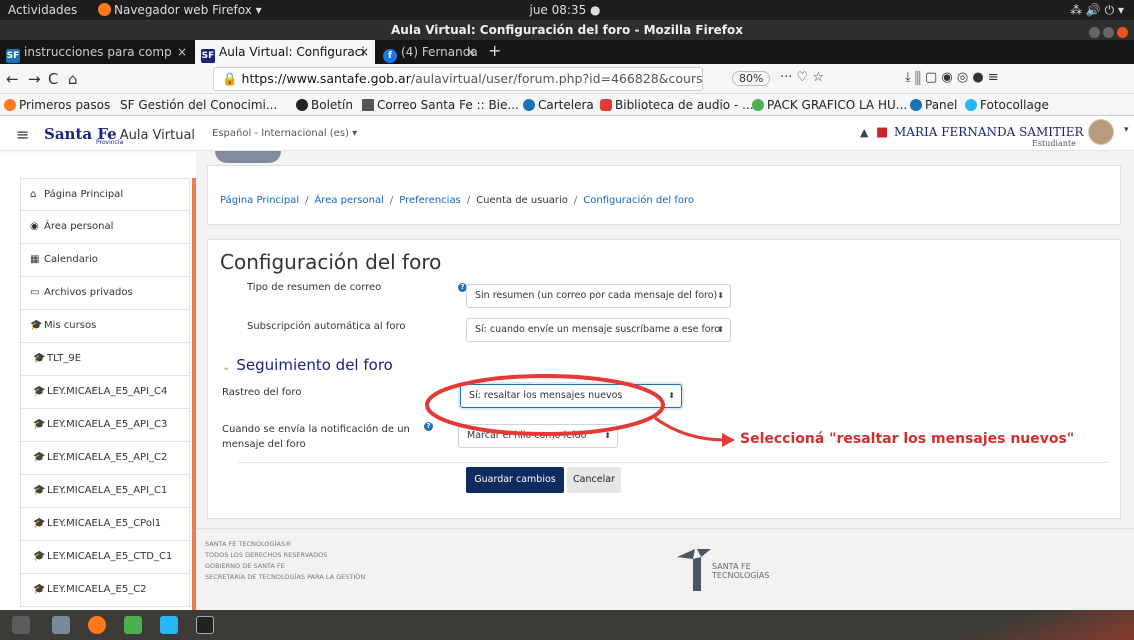 This screenshot has width=1134, height=640. What do you see at coordinates (594, 480) in the screenshot?
I see `cancel-button: Cancelar` at bounding box center [594, 480].